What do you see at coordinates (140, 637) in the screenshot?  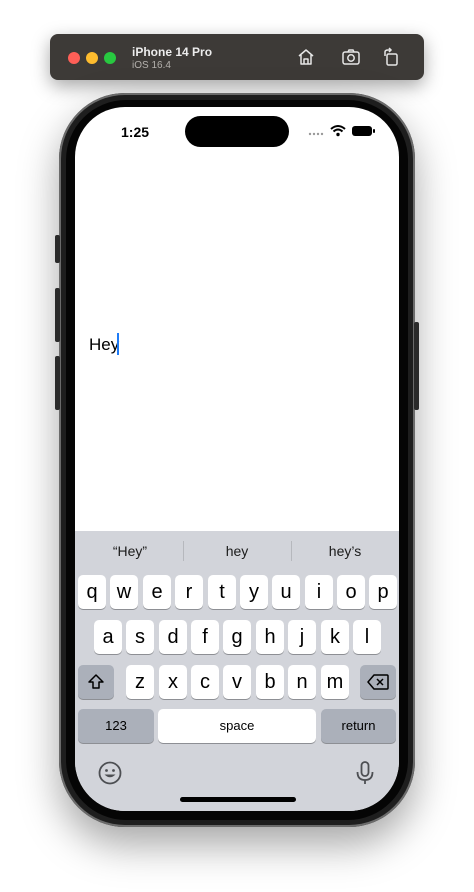 I see `key-s: s` at bounding box center [140, 637].